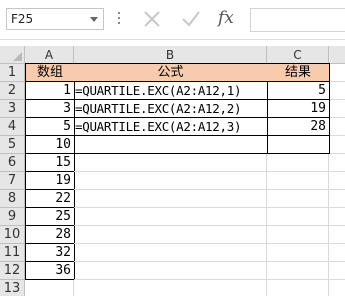 This screenshot has height=298, width=345. What do you see at coordinates (298, 217) in the screenshot?
I see `cell-c9` at bounding box center [298, 217].